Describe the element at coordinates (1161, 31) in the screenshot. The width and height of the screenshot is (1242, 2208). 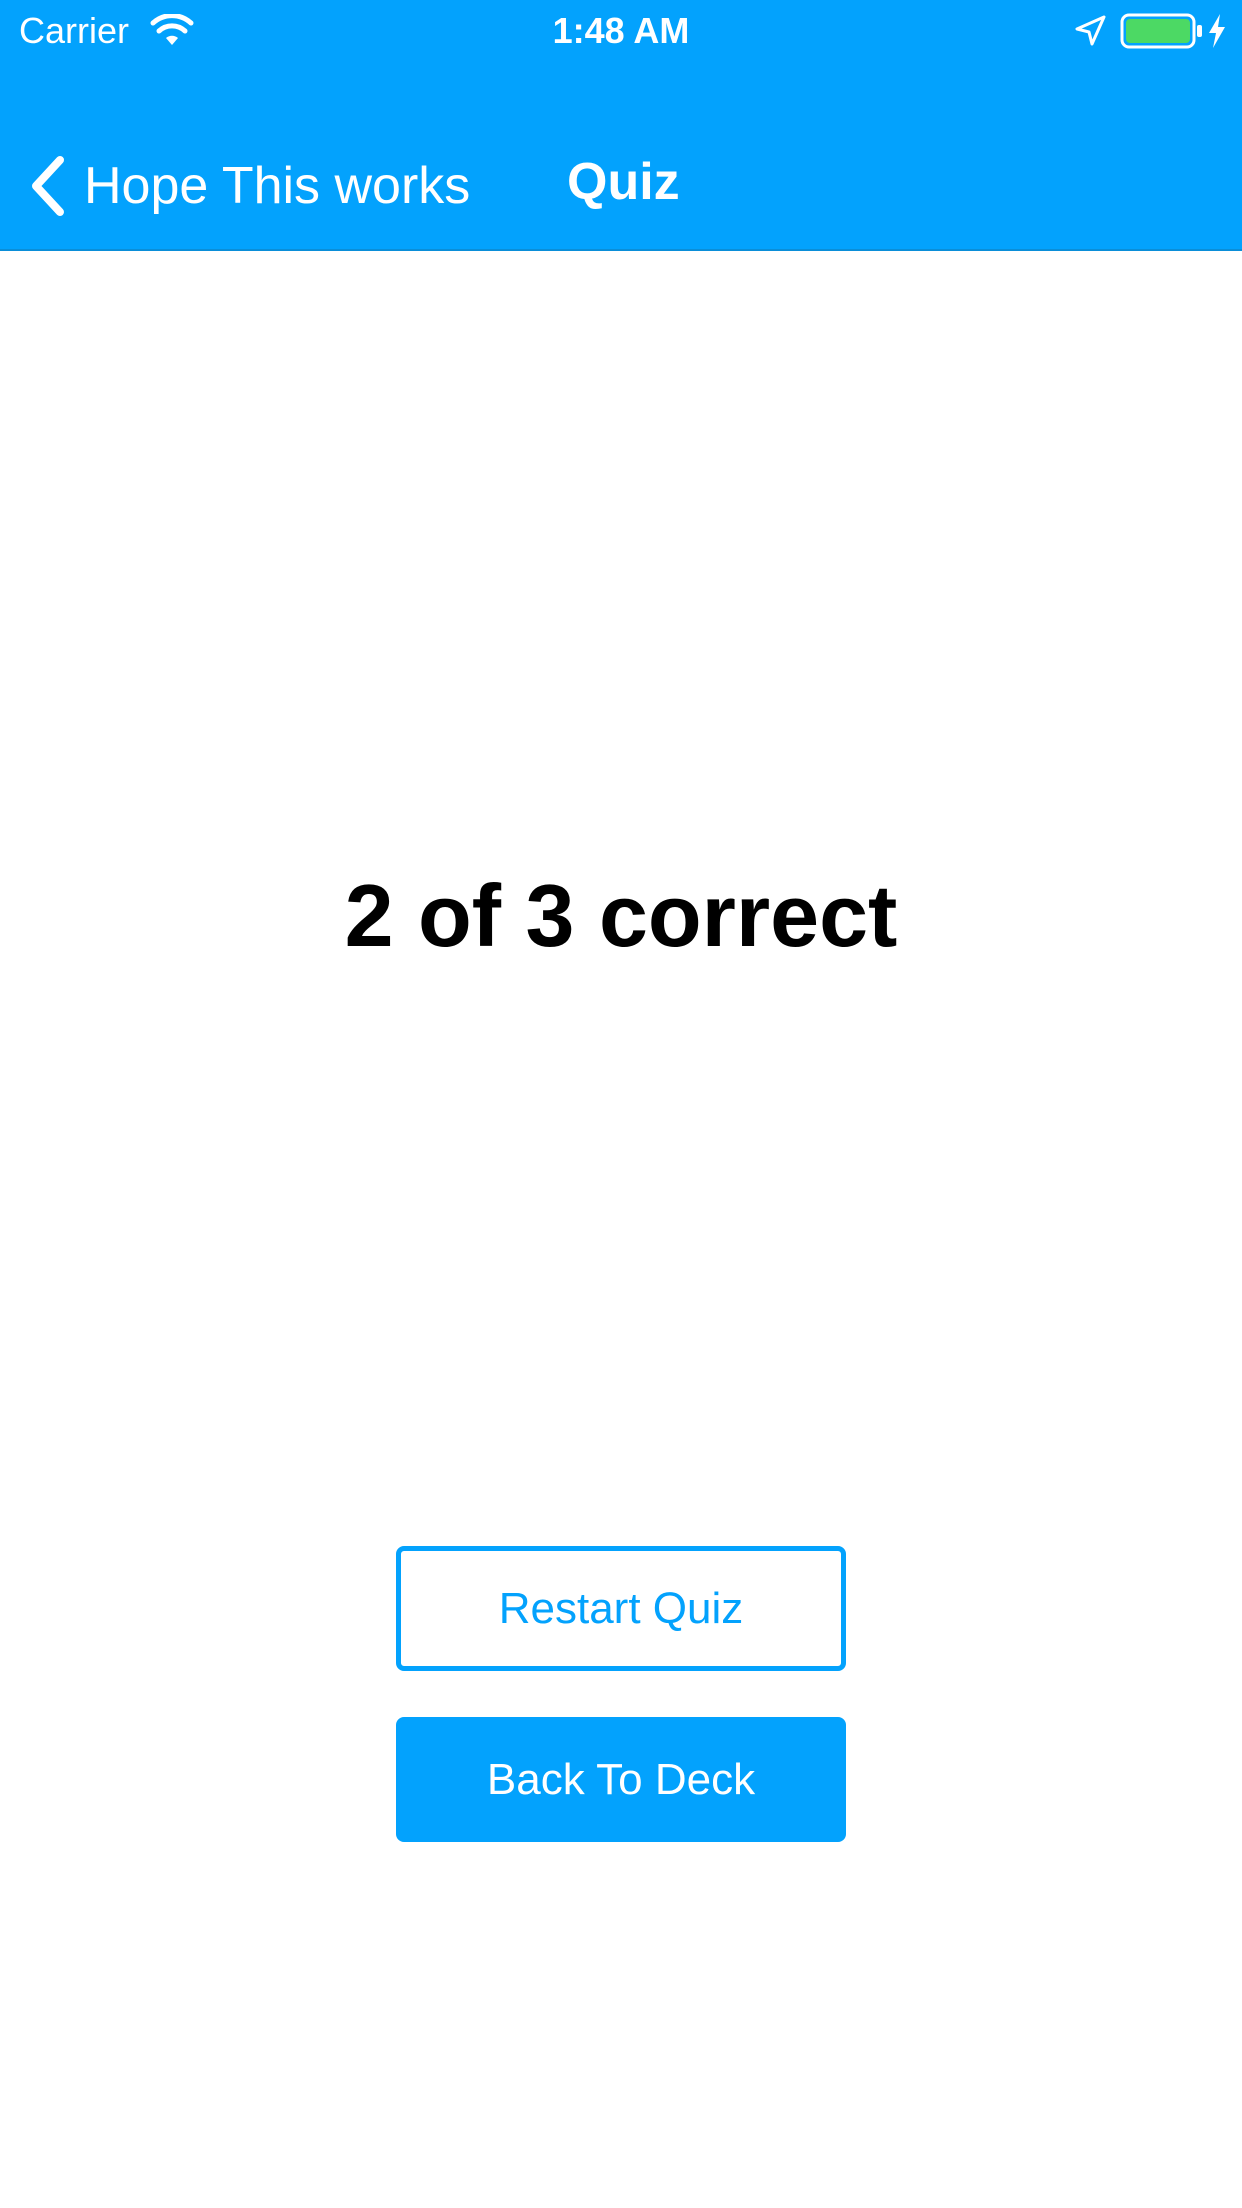
I see `battery-icon` at that location.